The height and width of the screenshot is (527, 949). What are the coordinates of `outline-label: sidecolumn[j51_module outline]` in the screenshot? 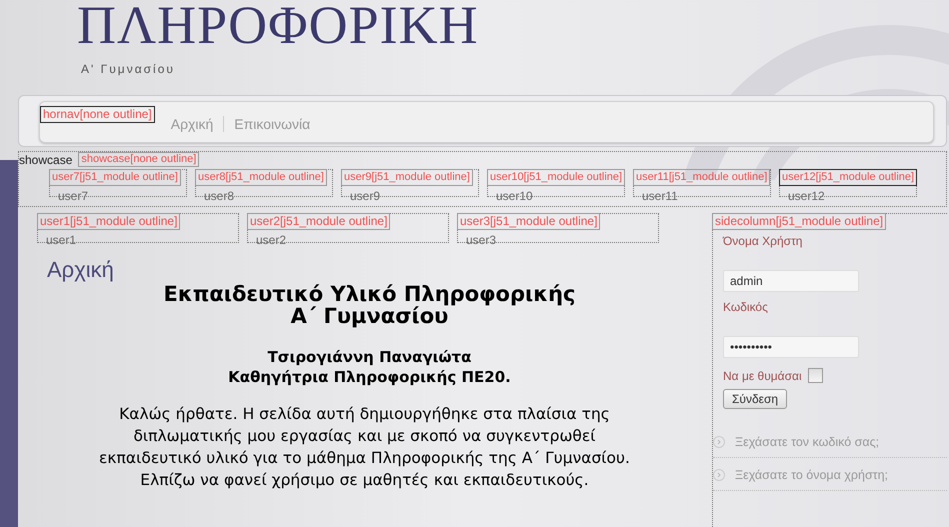 It's located at (799, 221).